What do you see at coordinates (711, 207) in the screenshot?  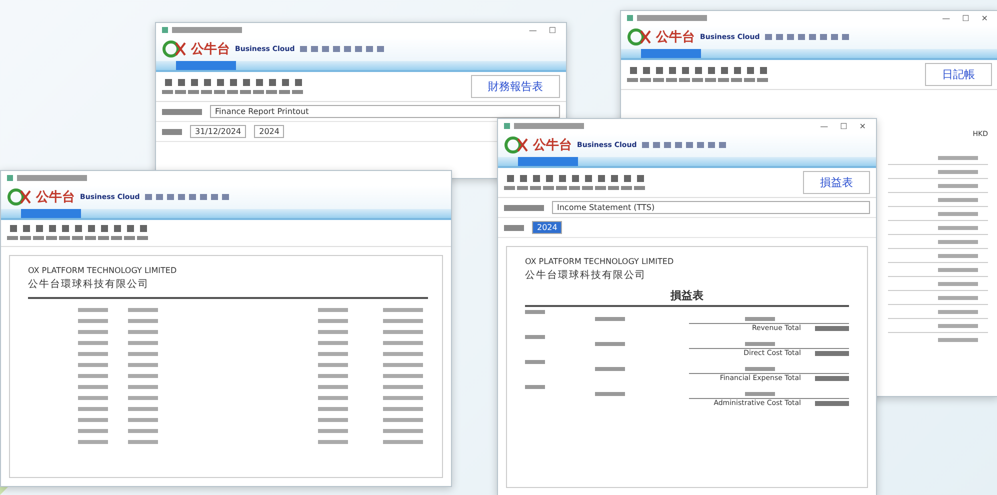 I see `report-name-field: Income Statement (TTS)` at bounding box center [711, 207].